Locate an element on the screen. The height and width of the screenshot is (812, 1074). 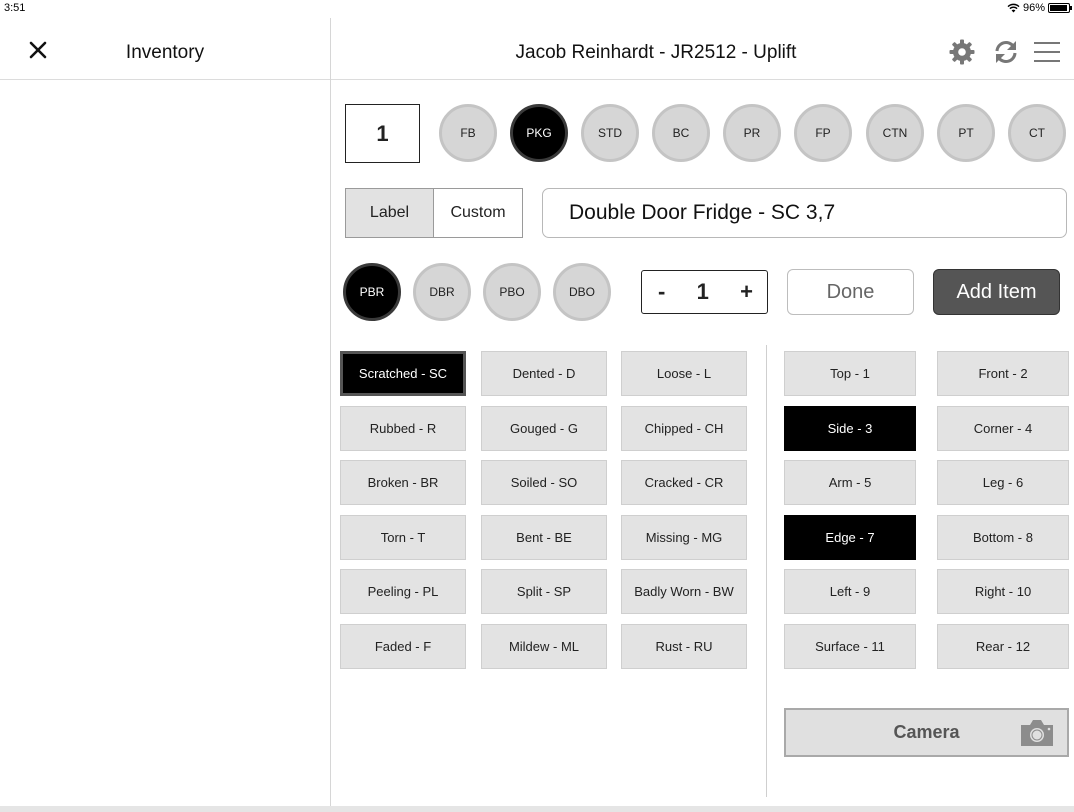
damage-broken-br: Broken - BR is located at coordinates (403, 482).